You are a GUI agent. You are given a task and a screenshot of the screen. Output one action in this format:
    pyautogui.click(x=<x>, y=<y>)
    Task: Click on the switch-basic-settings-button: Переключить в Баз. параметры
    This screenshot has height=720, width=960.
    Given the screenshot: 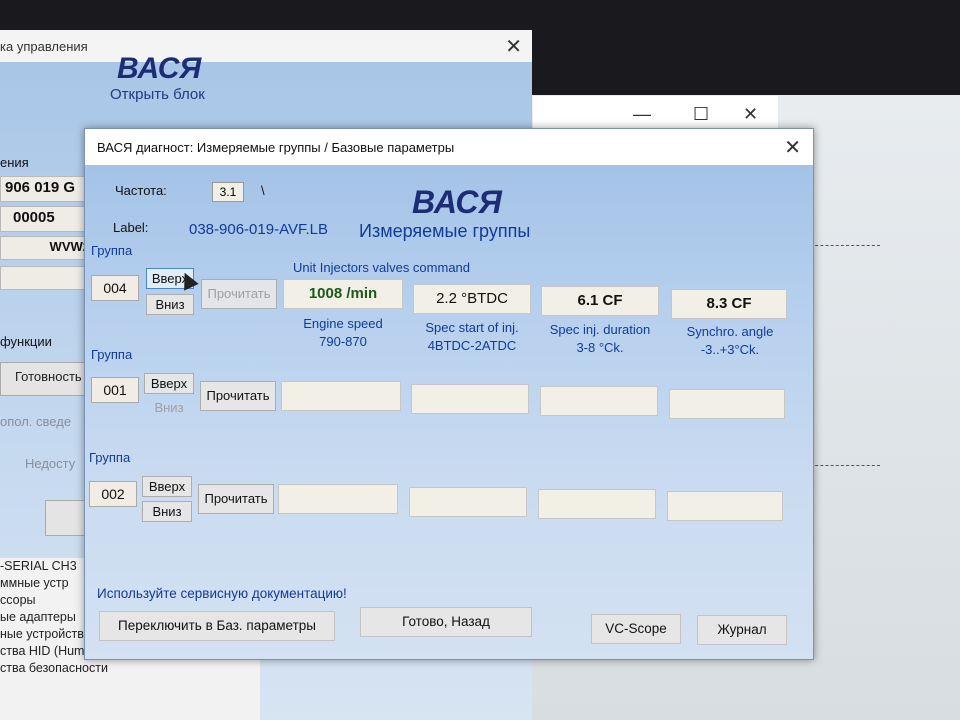 What is the action you would take?
    pyautogui.click(x=217, y=626)
    